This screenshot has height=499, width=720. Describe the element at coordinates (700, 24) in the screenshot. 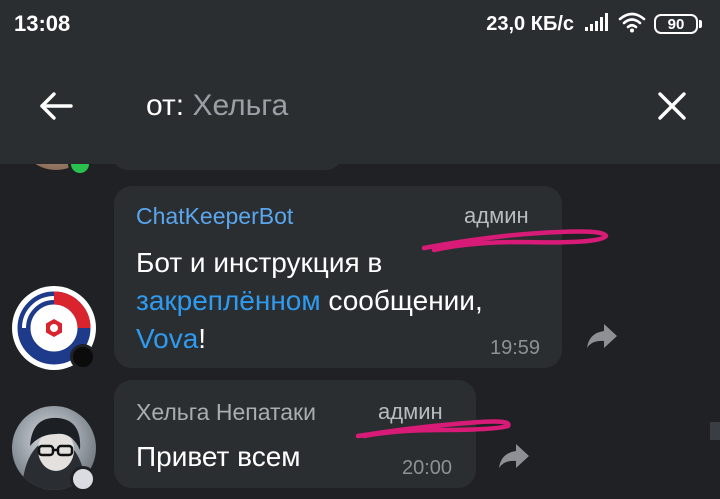

I see `battery-cap` at that location.